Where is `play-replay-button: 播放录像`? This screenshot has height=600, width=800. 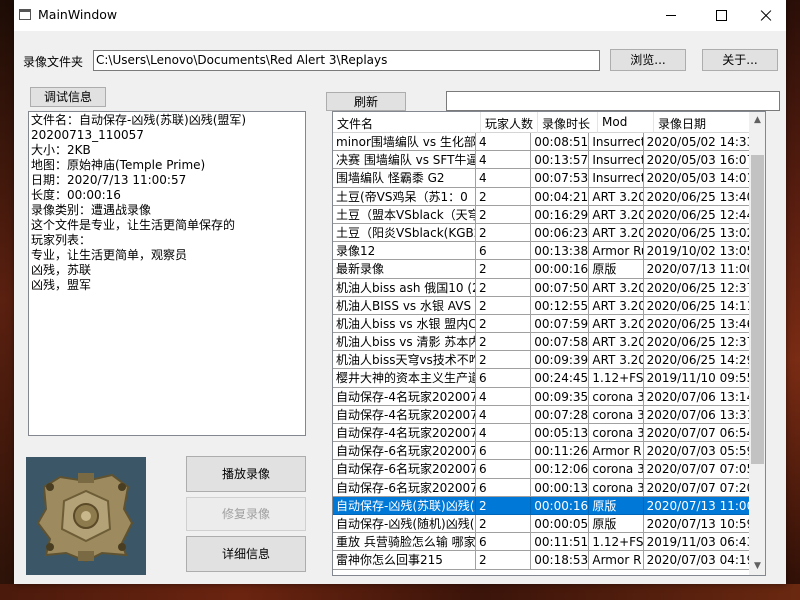 play-replay-button: 播放录像 is located at coordinates (246, 474).